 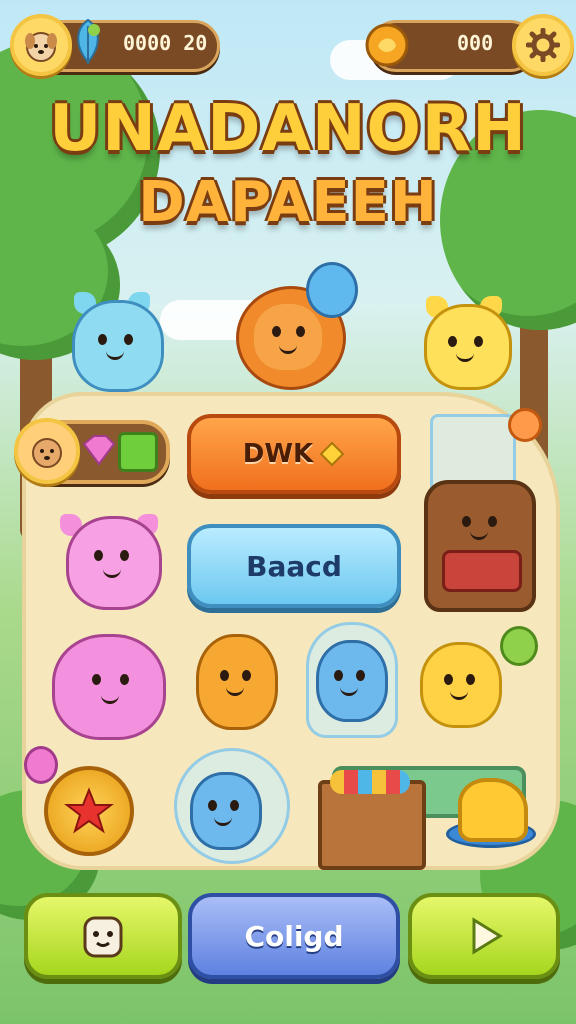 What do you see at coordinates (111, 559) in the screenshot?
I see `pink-pig-character` at bounding box center [111, 559].